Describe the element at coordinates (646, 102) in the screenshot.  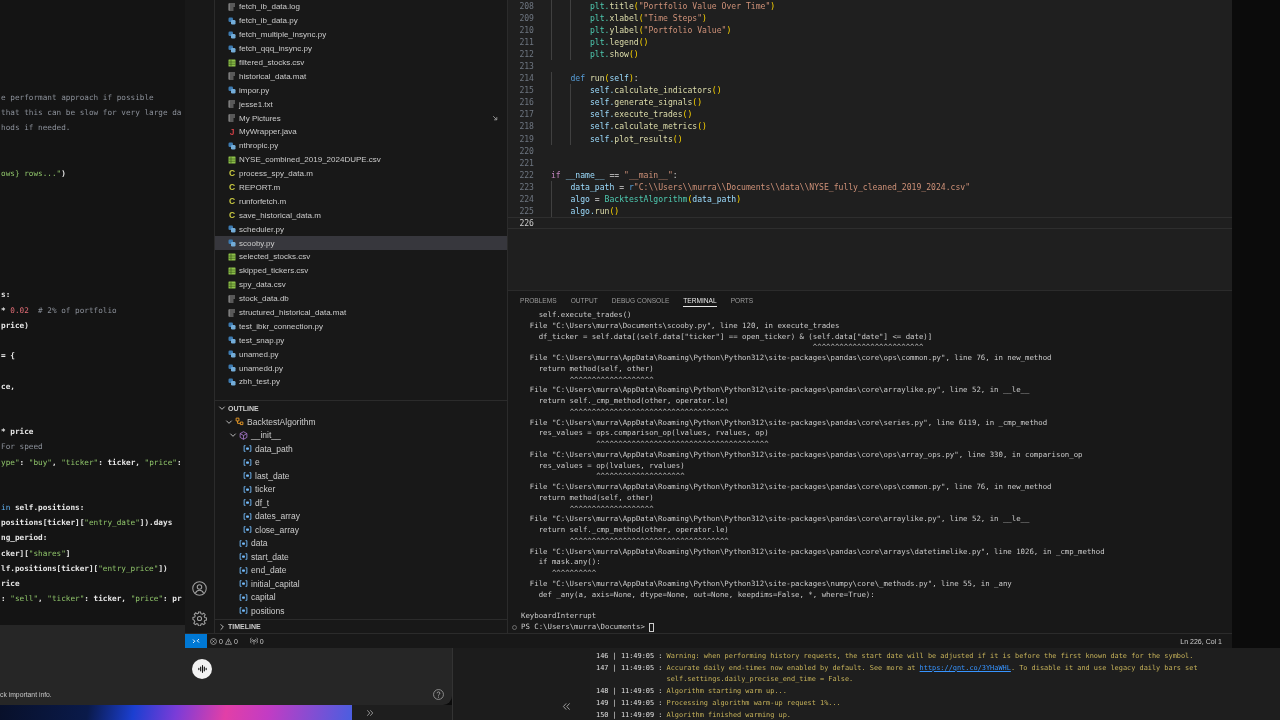
I see `code-line: self.generate_signals()` at that location.